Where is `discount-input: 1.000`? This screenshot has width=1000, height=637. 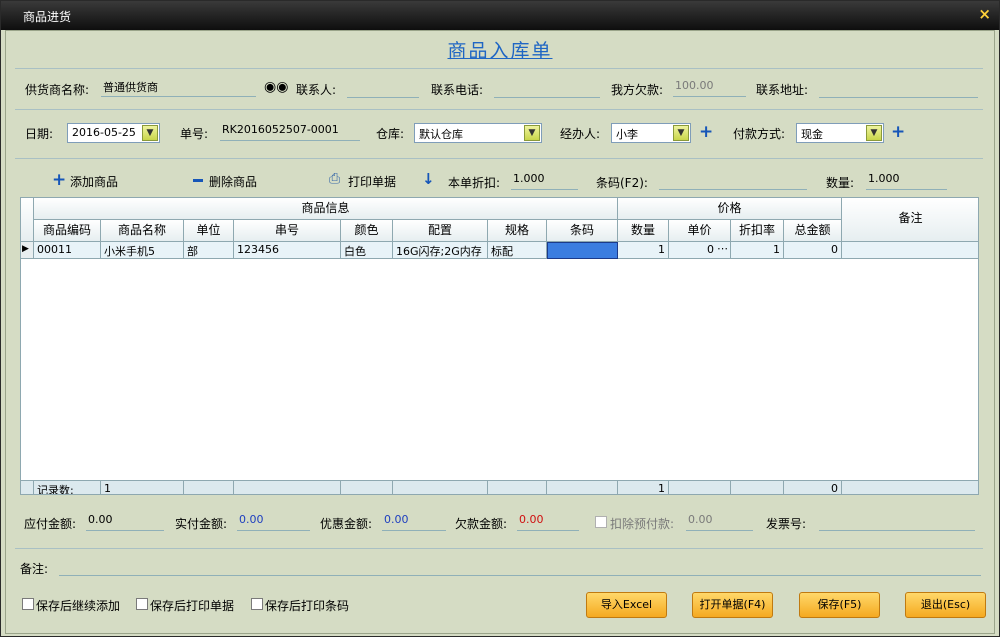
discount-input: 1.000 is located at coordinates (544, 181).